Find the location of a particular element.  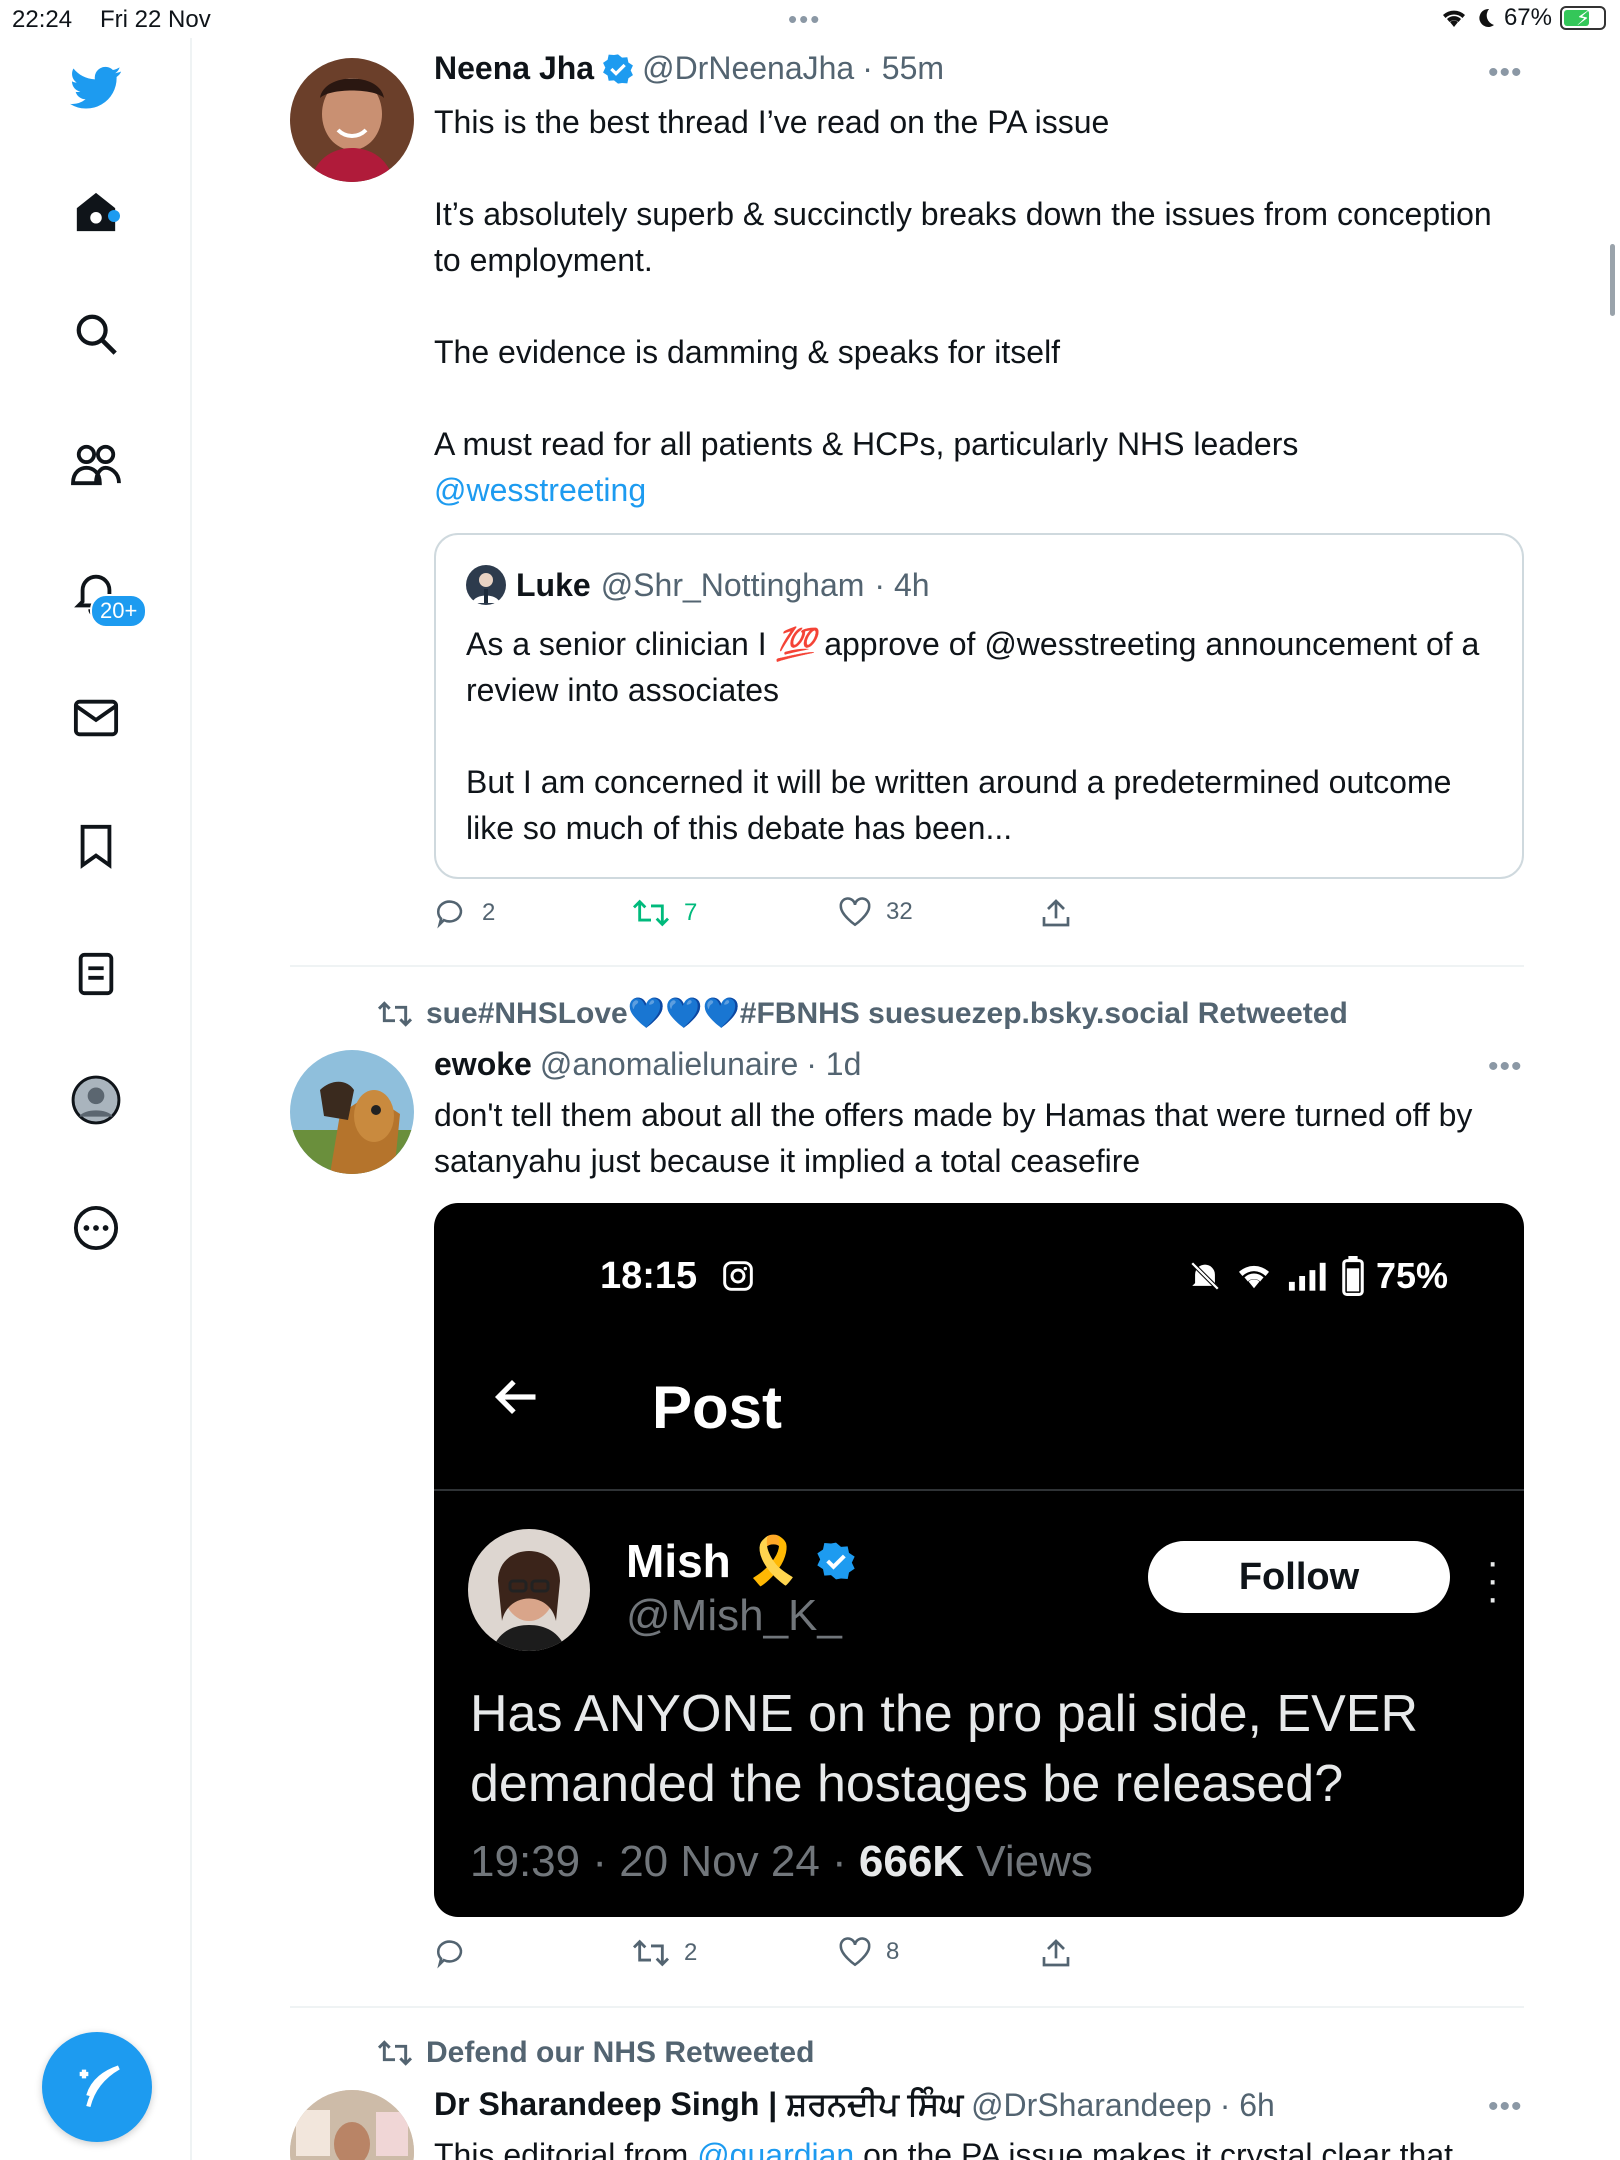

compose-feather-icon is located at coordinates (99, 2086).